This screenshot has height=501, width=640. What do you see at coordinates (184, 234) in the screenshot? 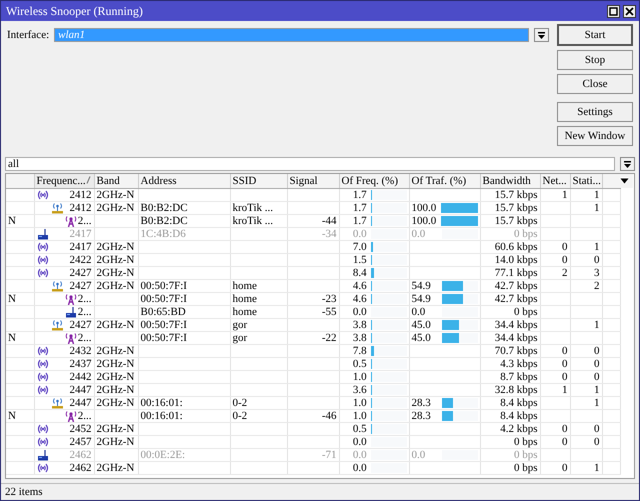
I see `table-cell: 1C:4B:D6` at bounding box center [184, 234].